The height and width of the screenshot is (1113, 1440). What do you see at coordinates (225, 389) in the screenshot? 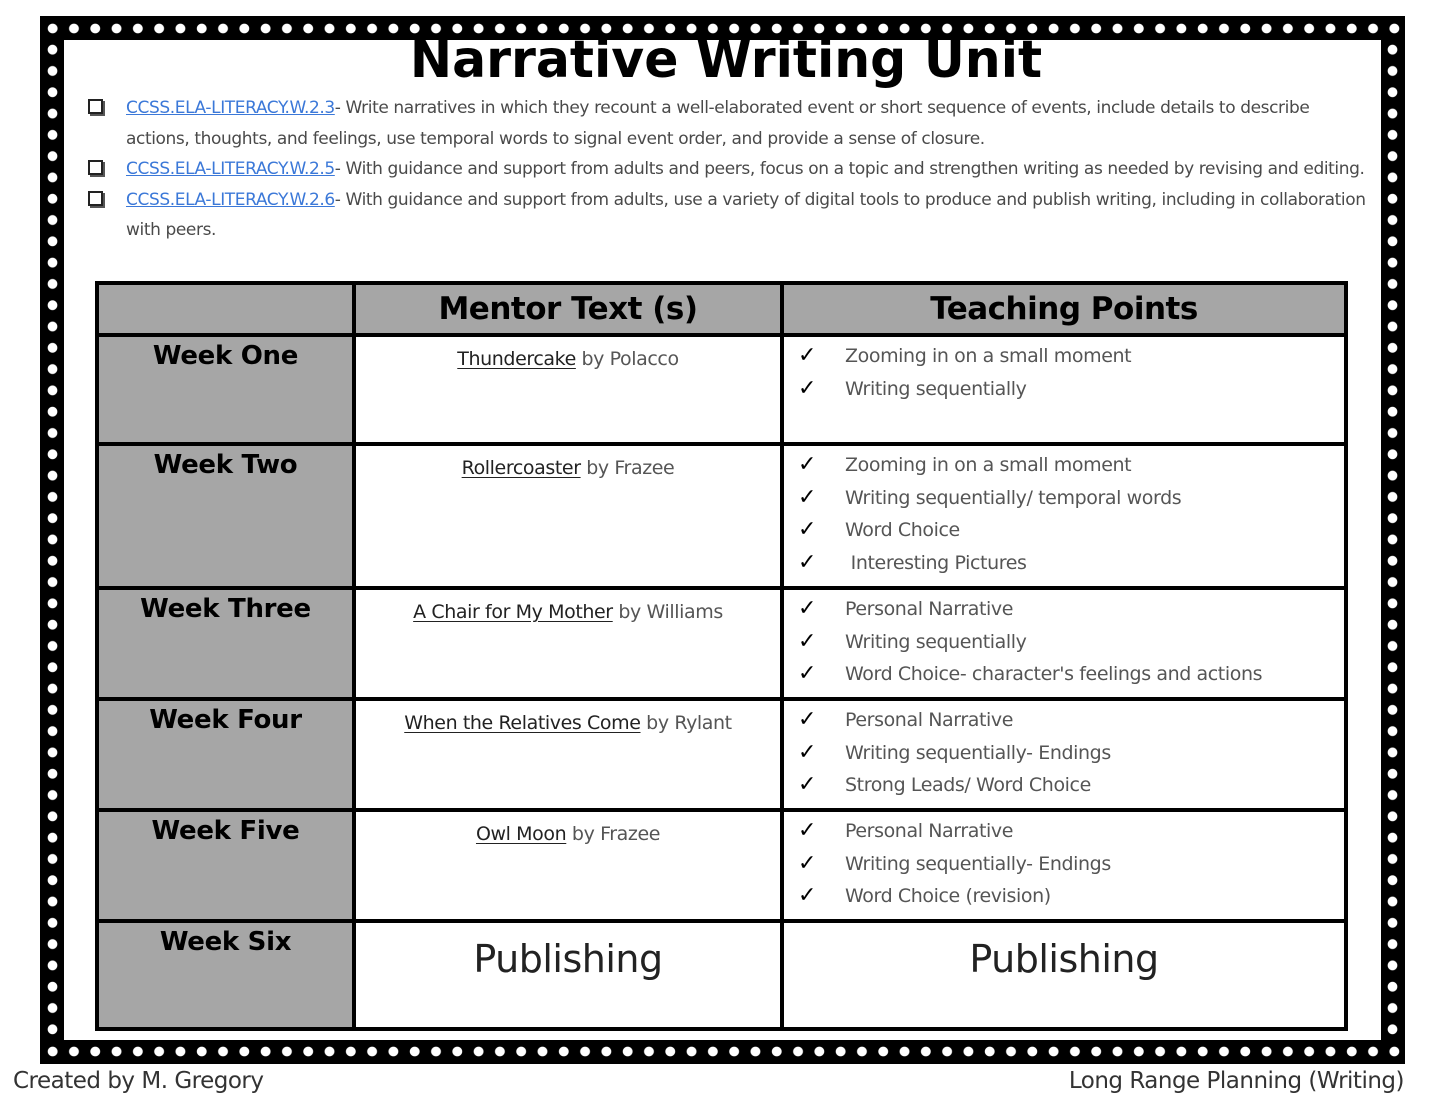
I see `week-label: Week One` at bounding box center [225, 389].